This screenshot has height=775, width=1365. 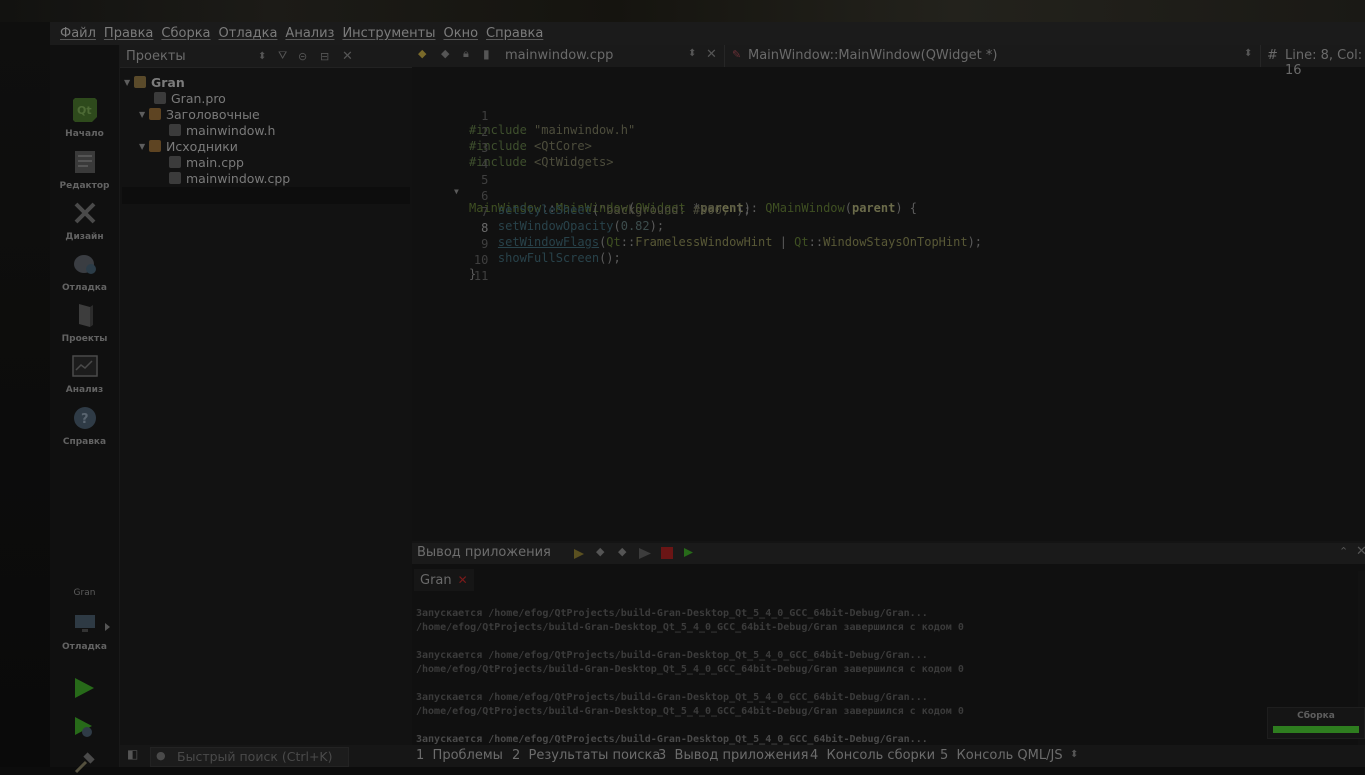 I want to click on mode-editor: Редактор, so click(x=84, y=170).